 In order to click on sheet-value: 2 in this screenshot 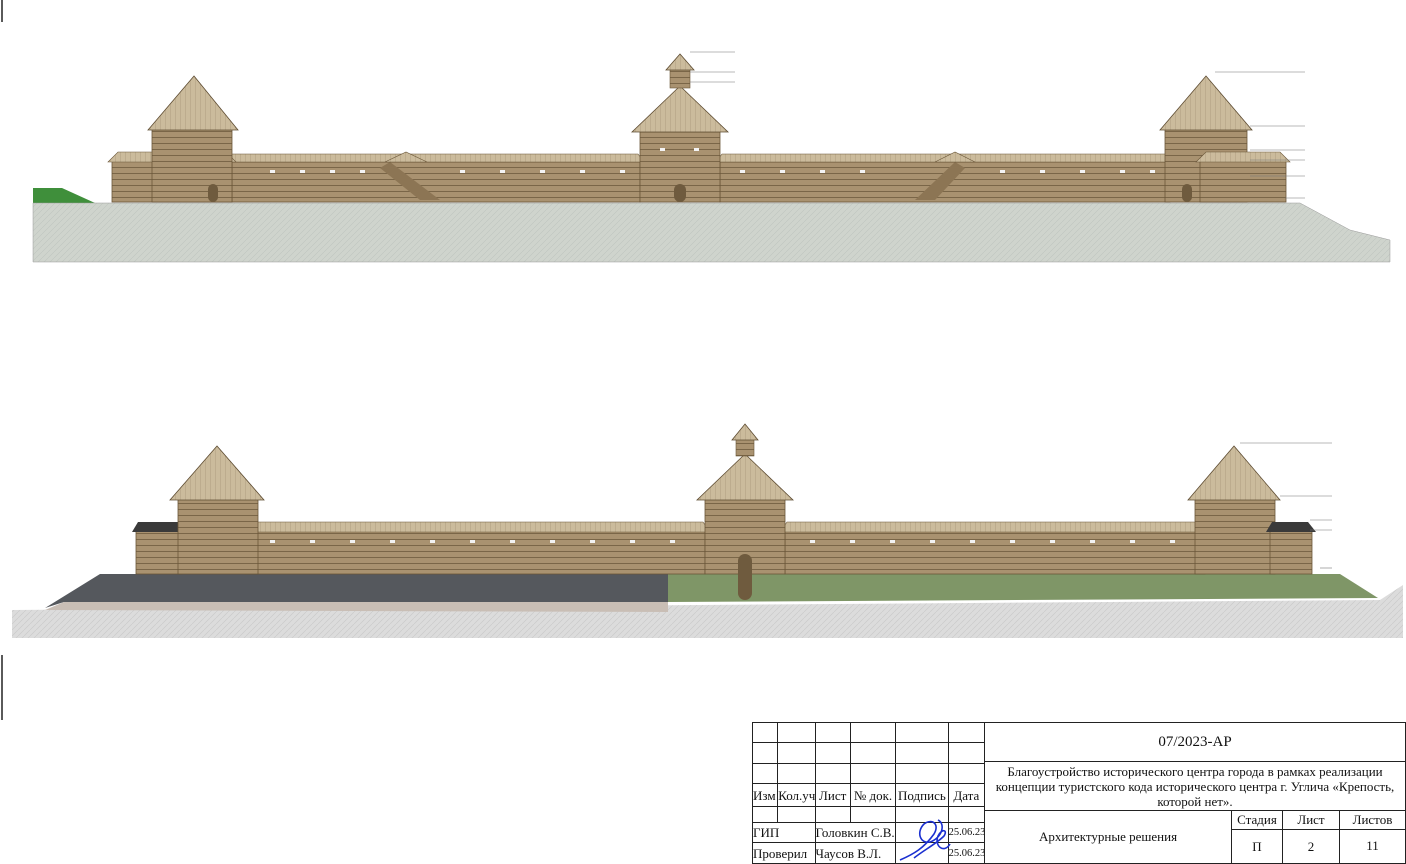, I will do `click(1311, 846)`.